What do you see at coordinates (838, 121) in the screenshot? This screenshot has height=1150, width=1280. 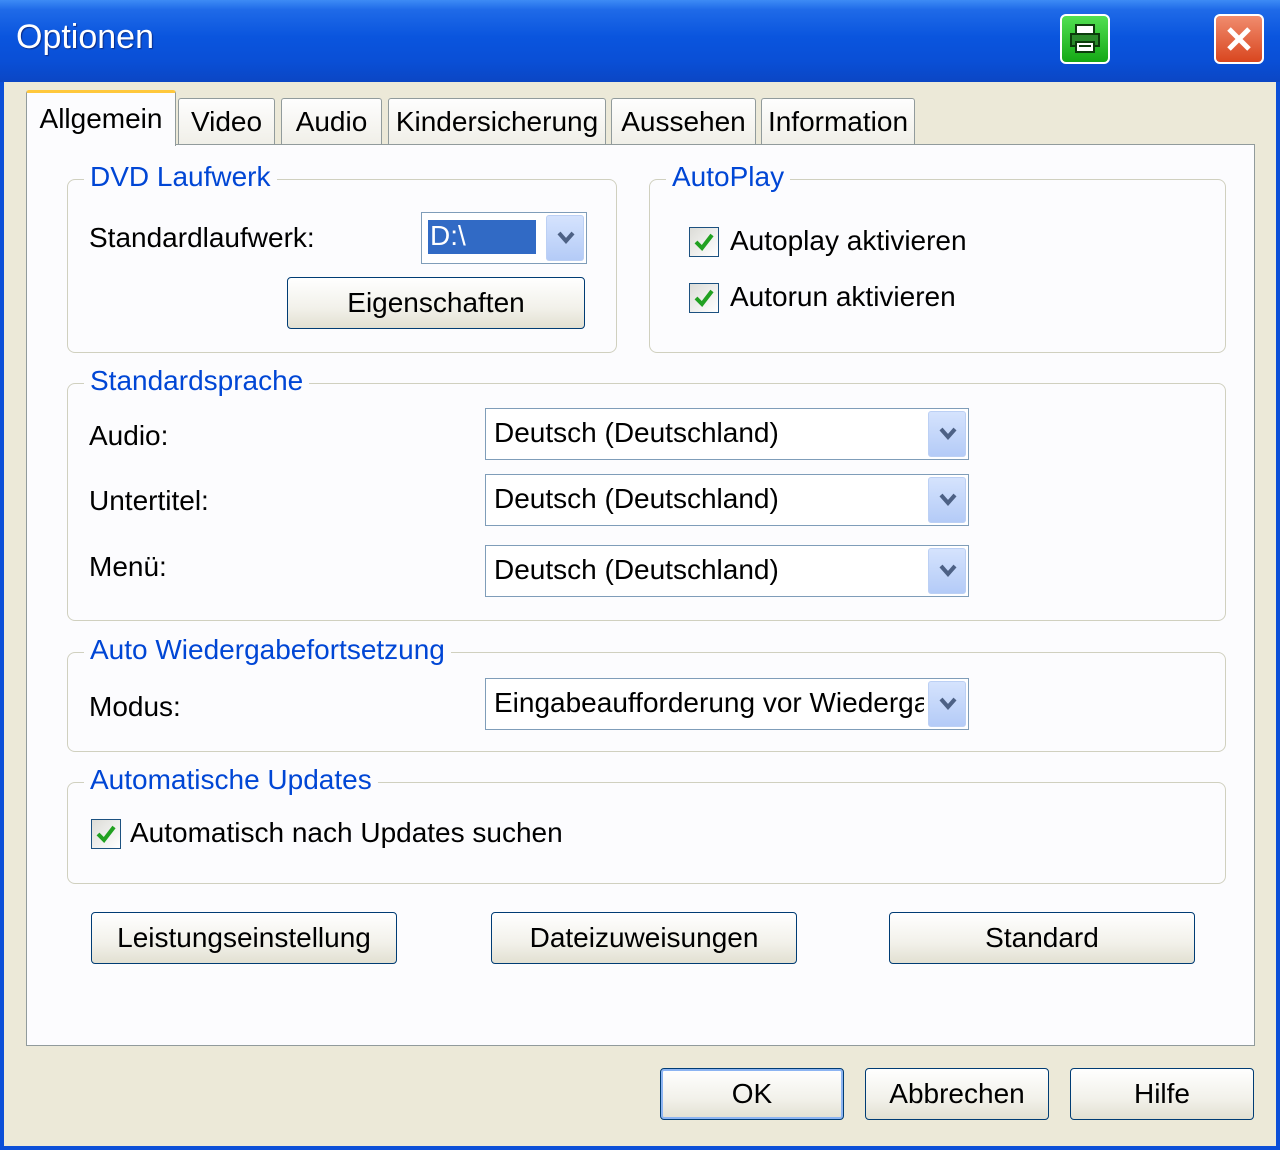 I see `tab-information: Information` at bounding box center [838, 121].